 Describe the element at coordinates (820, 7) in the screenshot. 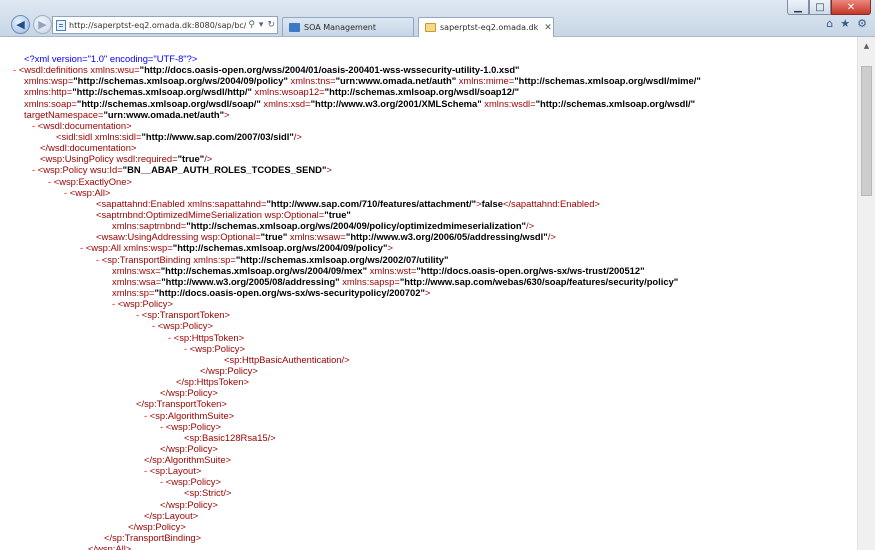

I see `maximize-button: □` at that location.